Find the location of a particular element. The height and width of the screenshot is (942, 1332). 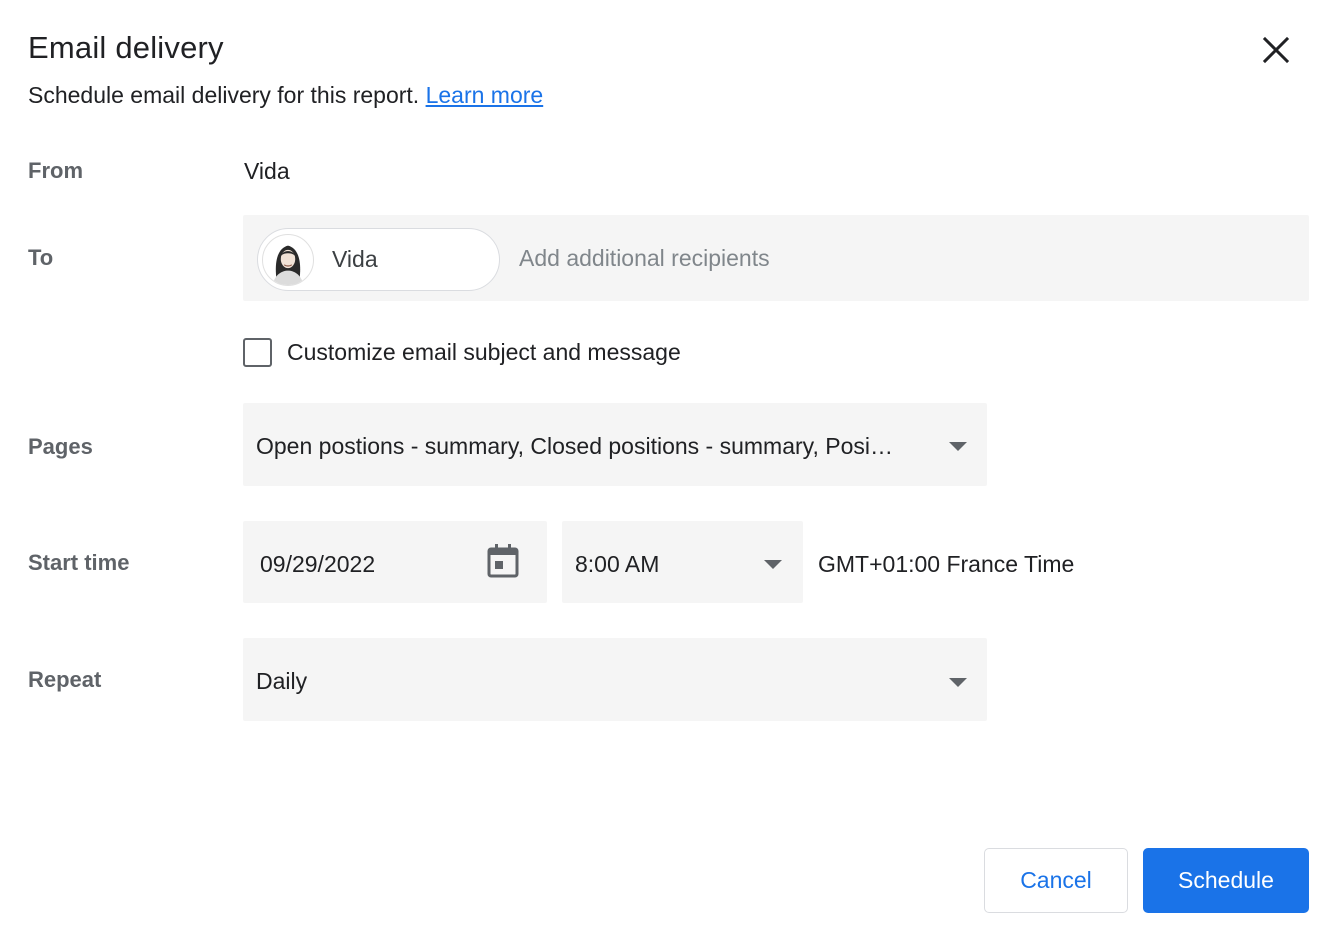

timezone-text: GMT+01:00 France Time is located at coordinates (946, 564).